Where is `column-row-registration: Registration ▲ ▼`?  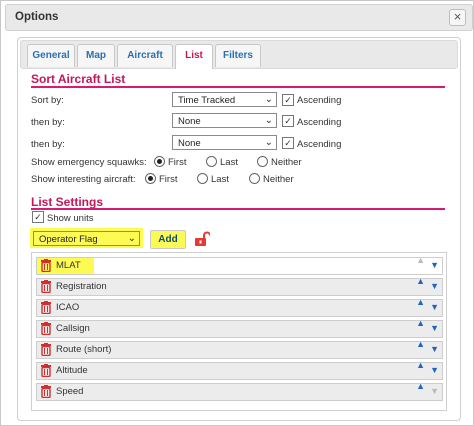
column-row-registration: Registration ▲ ▼ is located at coordinates (239, 286).